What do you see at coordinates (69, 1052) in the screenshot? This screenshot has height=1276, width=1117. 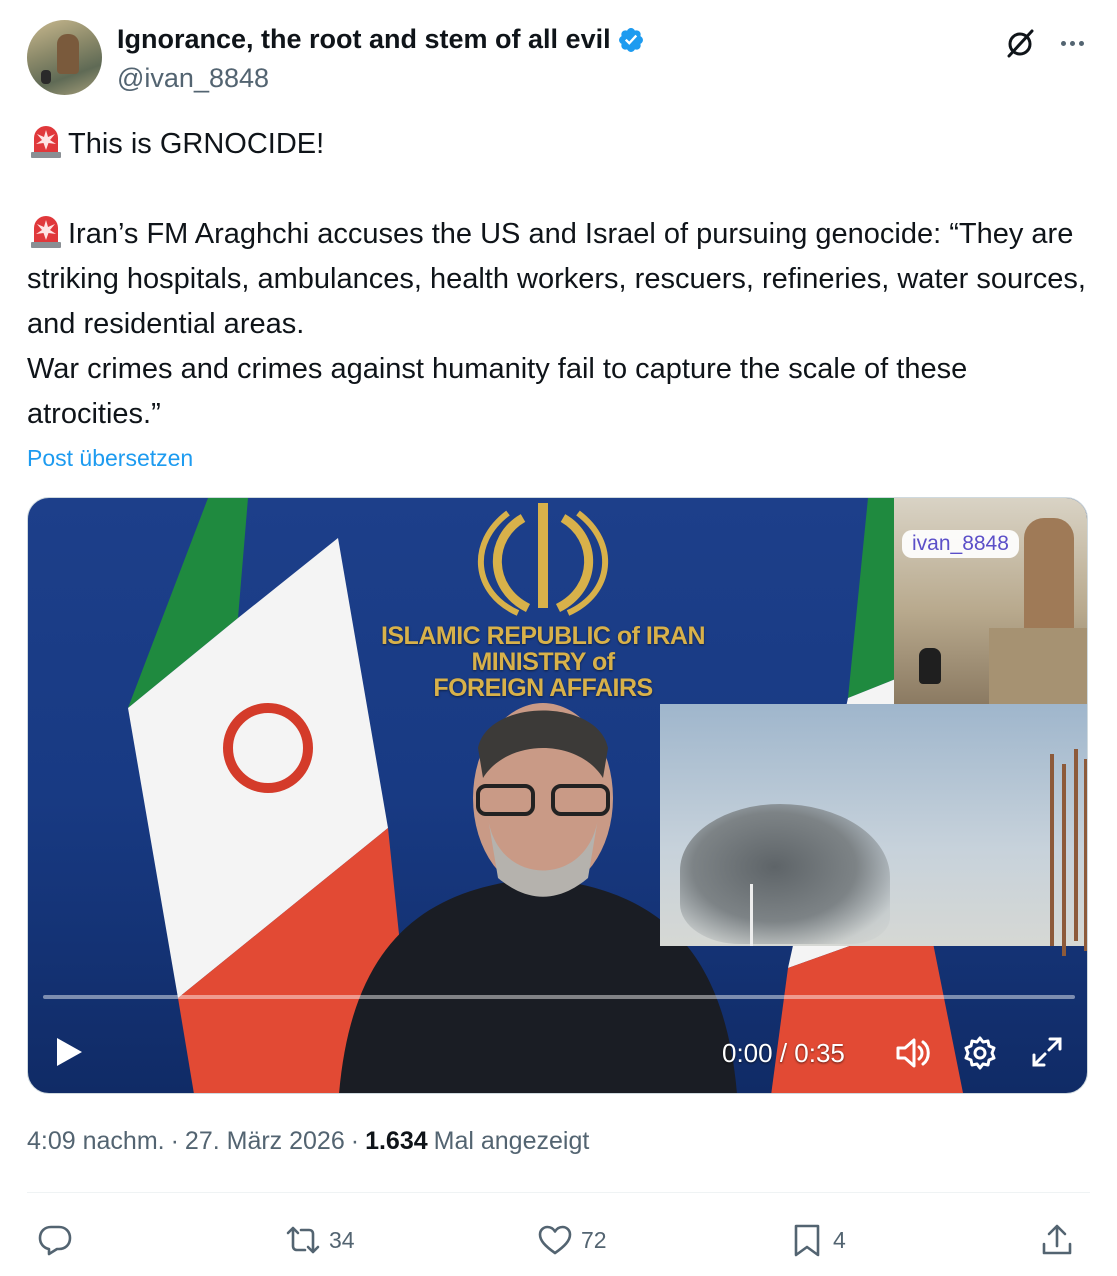 I see `play-icon` at bounding box center [69, 1052].